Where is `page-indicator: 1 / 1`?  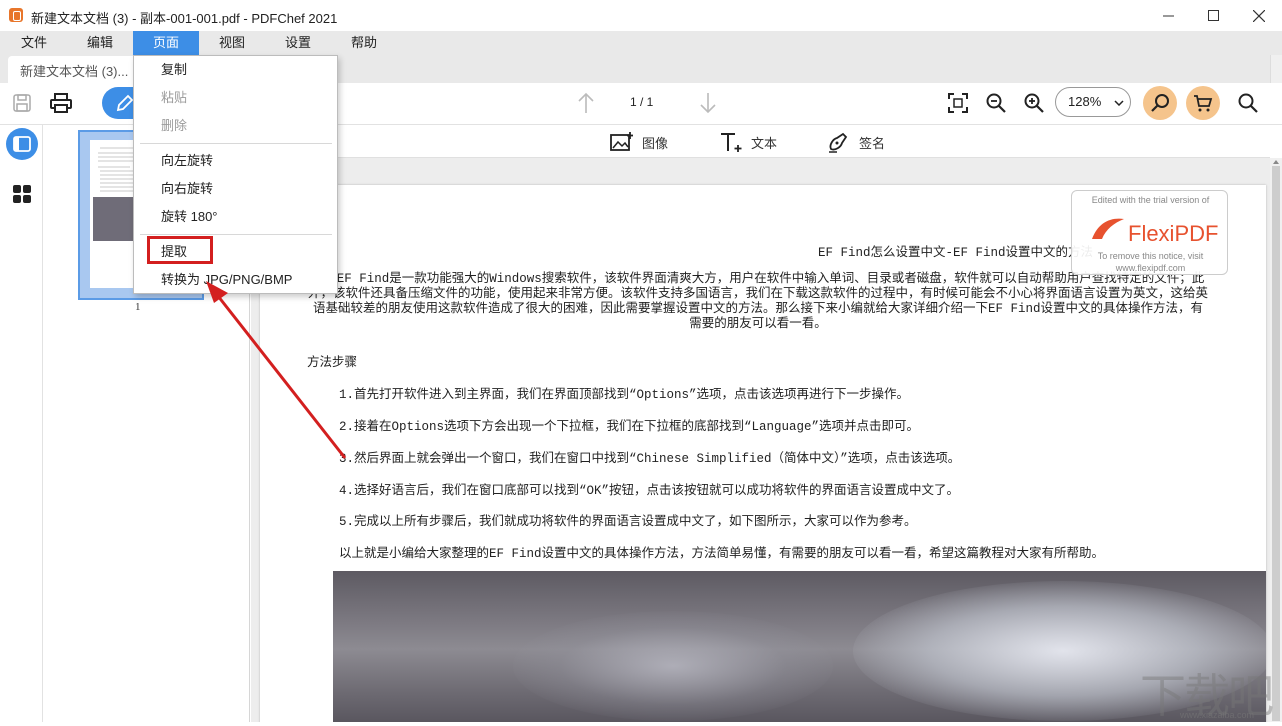 page-indicator: 1 / 1 is located at coordinates (642, 102).